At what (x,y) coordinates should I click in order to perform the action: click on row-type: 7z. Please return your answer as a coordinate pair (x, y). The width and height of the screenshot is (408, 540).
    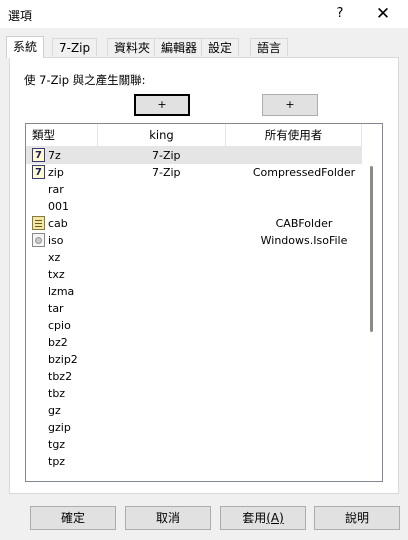
    Looking at the image, I should click on (54, 155).